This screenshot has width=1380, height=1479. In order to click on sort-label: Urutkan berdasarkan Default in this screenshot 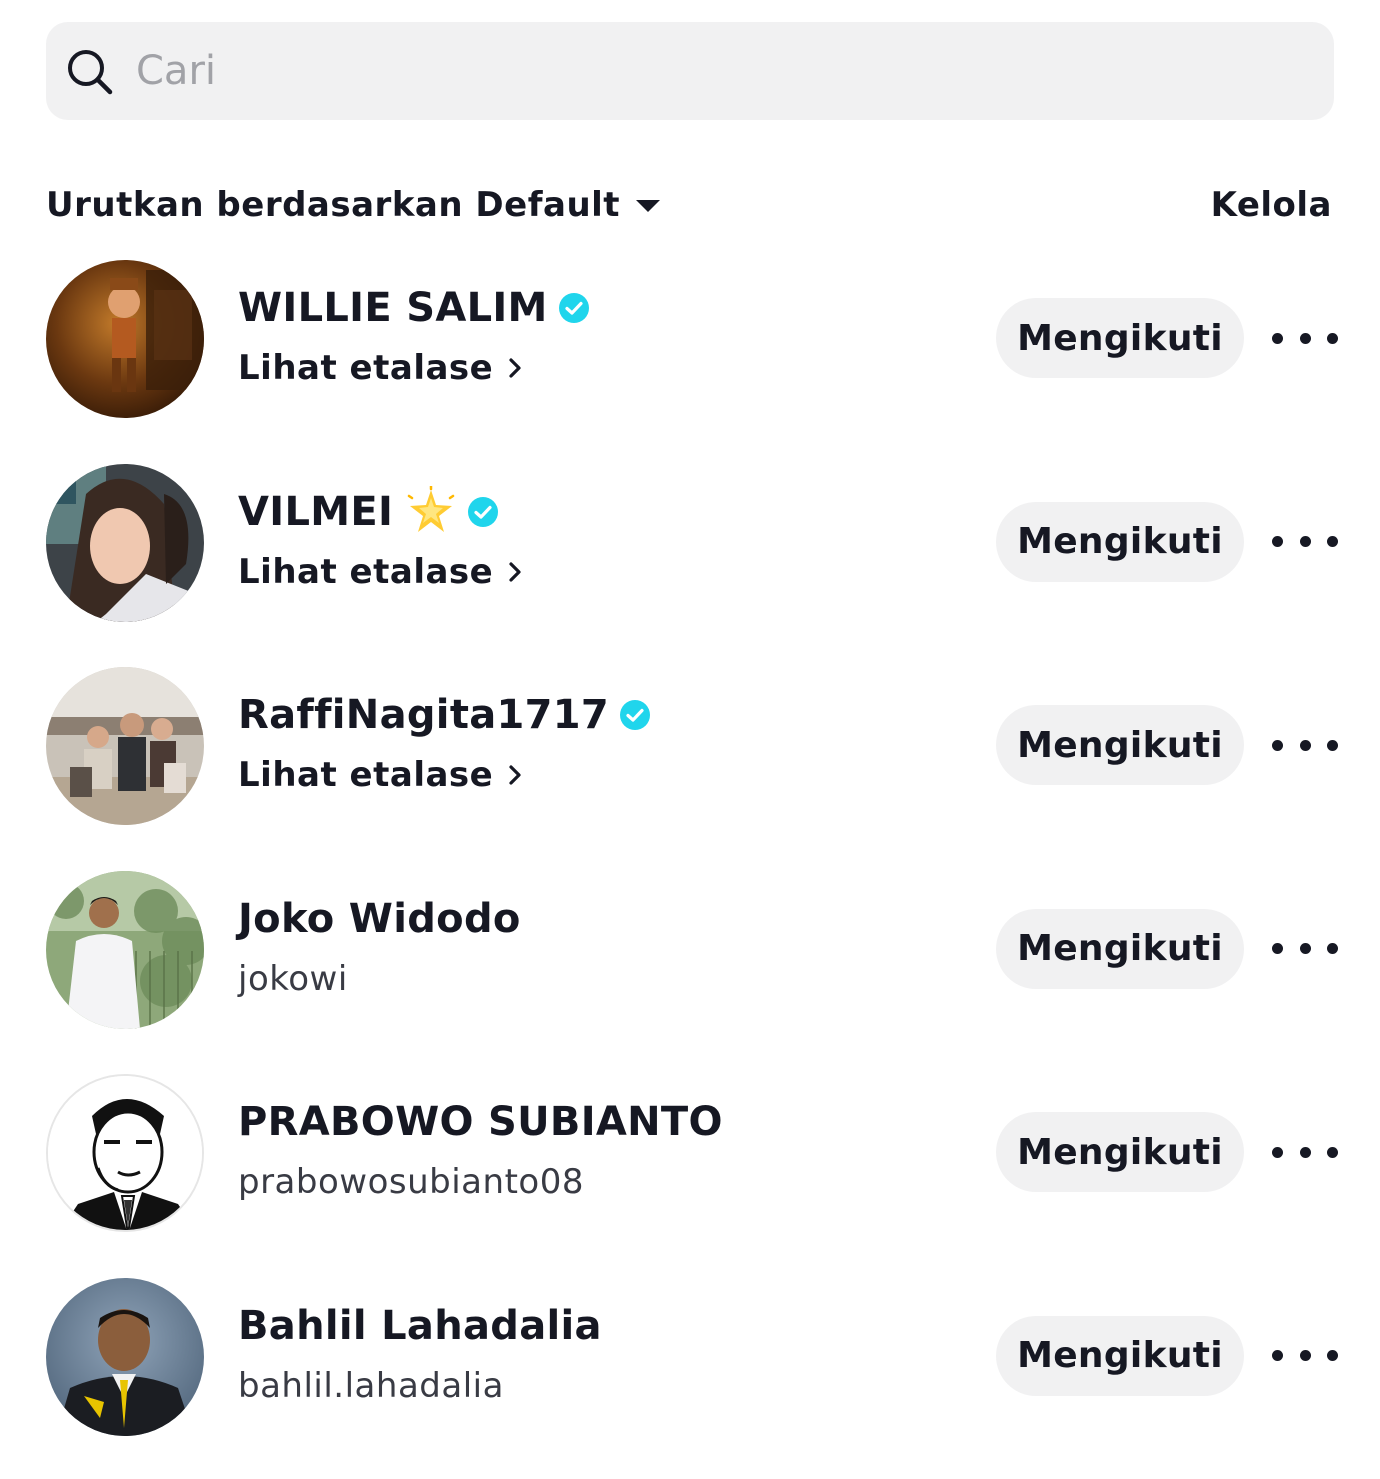, I will do `click(333, 205)`.